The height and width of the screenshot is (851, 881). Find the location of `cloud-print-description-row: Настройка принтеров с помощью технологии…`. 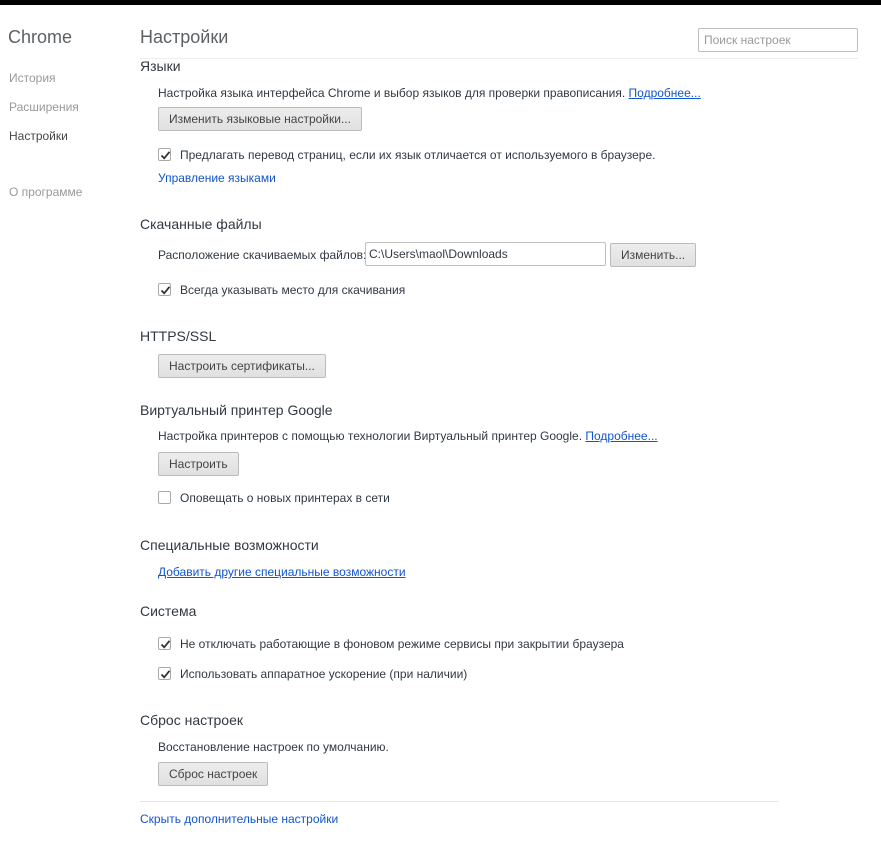

cloud-print-description-row: Настройка принтеров с помощью технологии… is located at coordinates (408, 436).